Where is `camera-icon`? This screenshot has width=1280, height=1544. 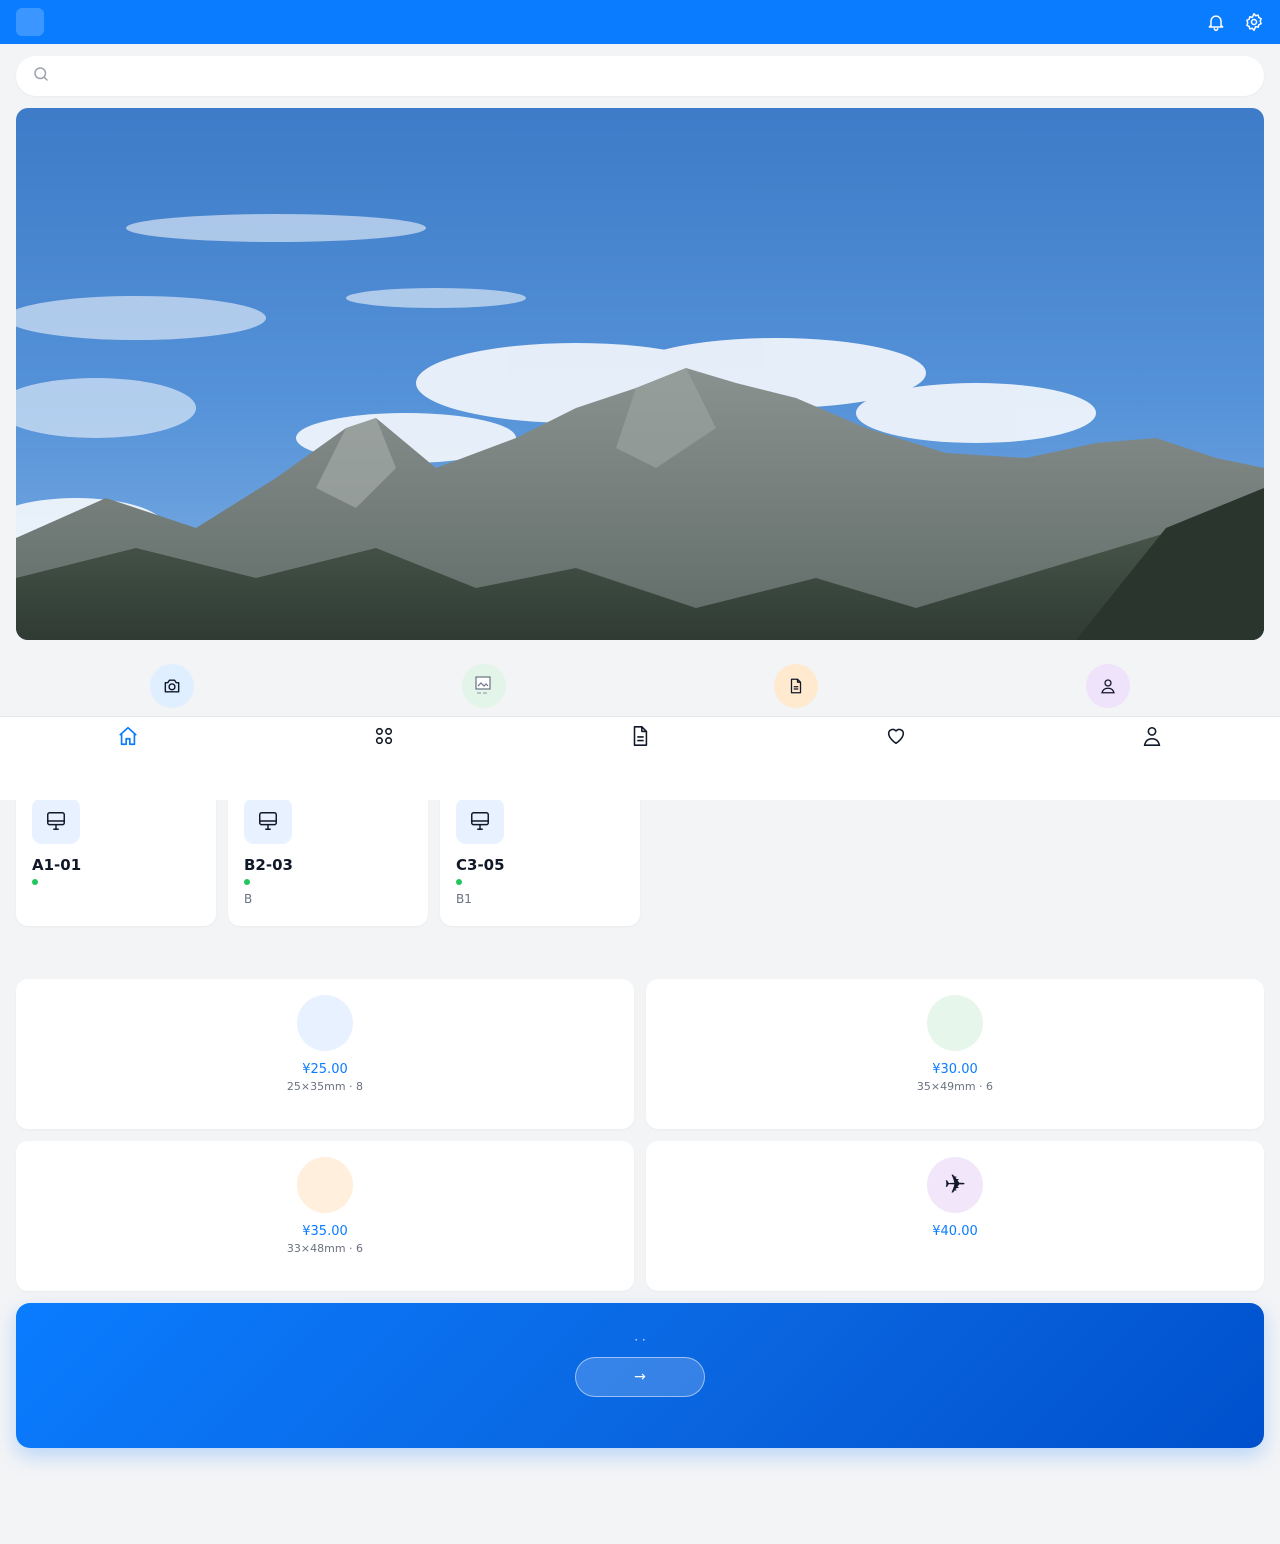 camera-icon is located at coordinates (172, 686).